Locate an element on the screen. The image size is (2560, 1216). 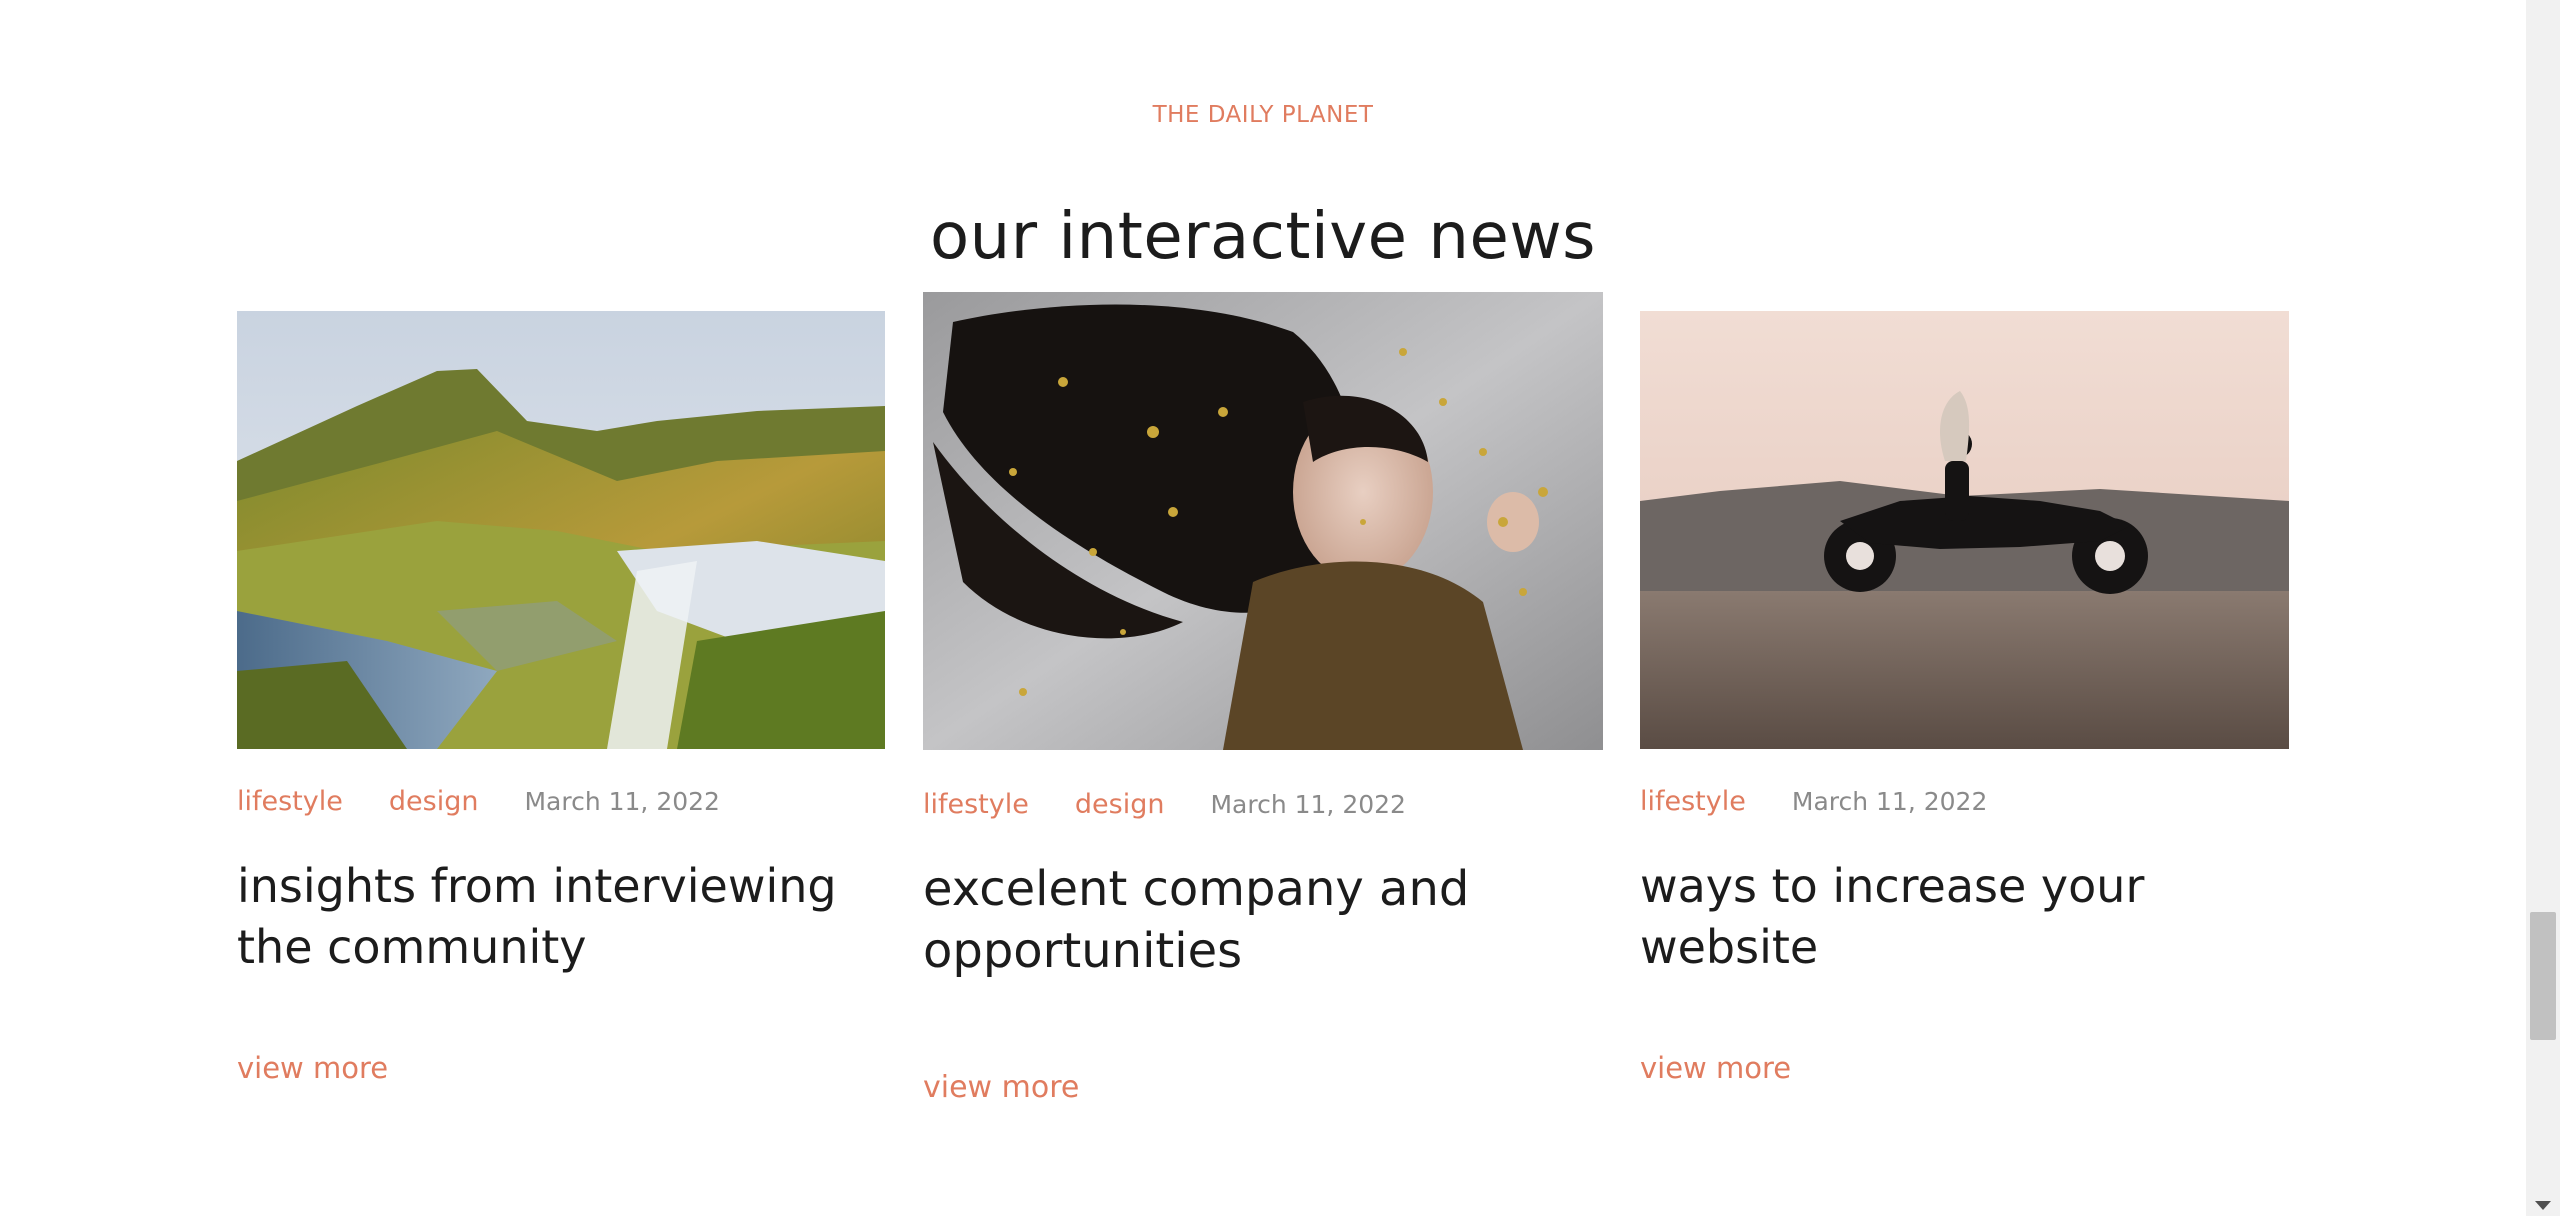
news-card-title: insights from interviewing the community is located at coordinates (547, 917).